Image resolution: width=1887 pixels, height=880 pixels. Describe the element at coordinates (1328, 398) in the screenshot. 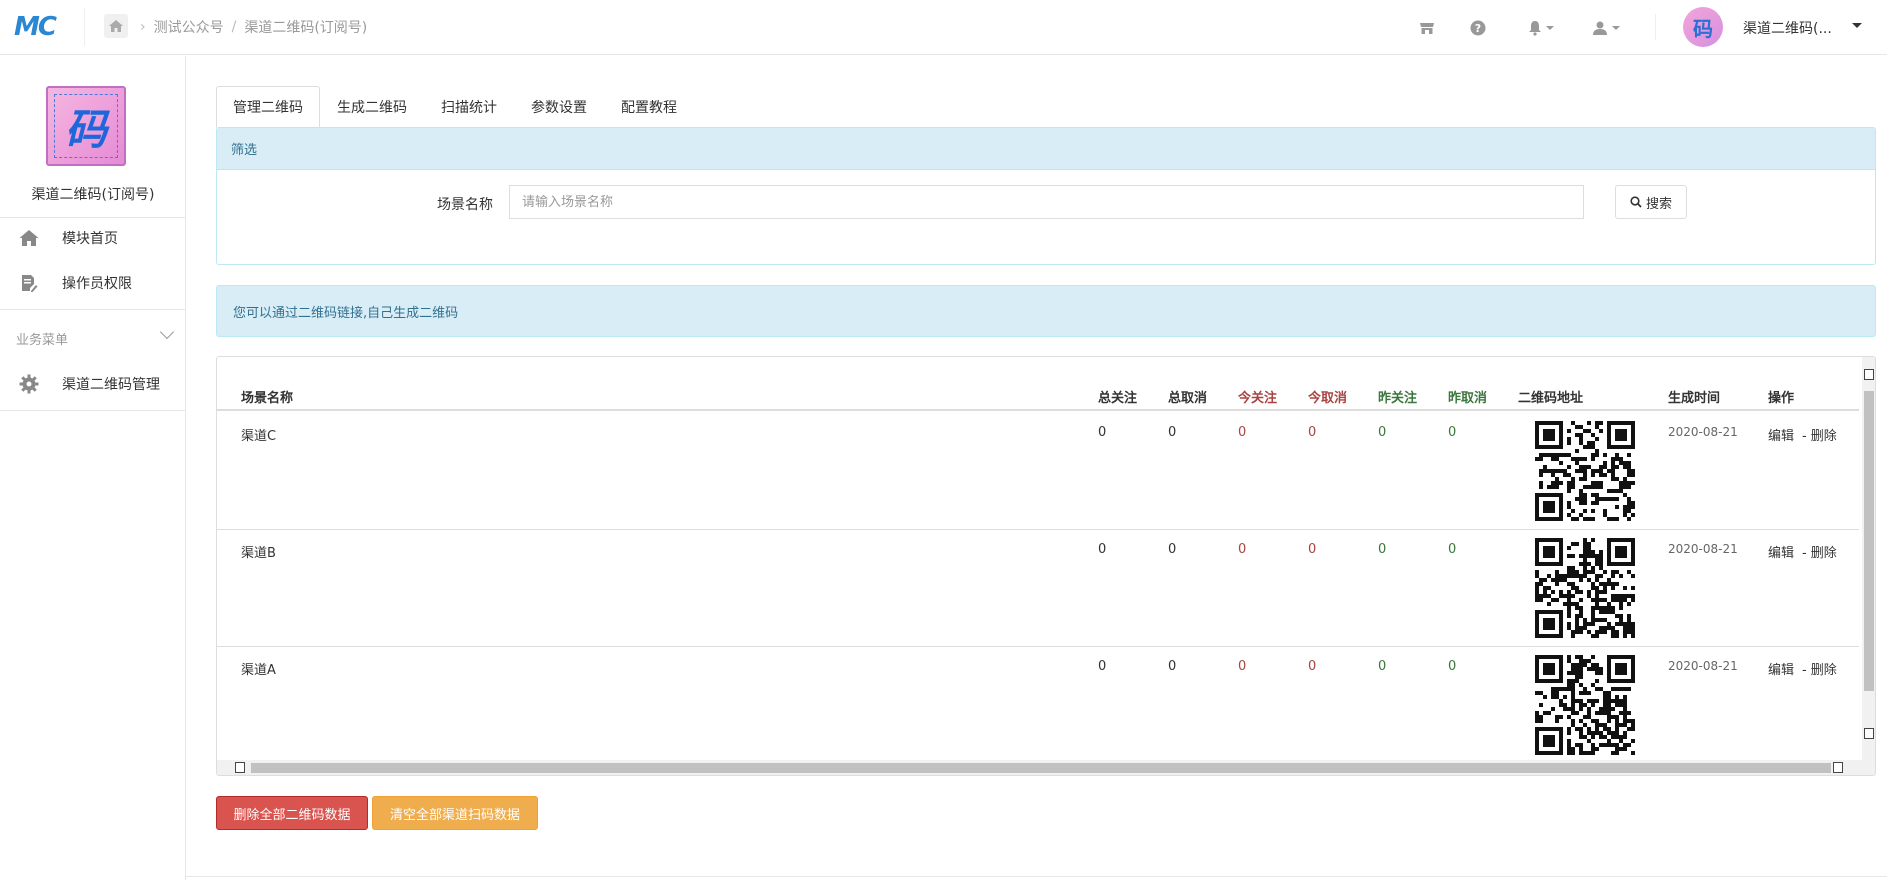

I see `col-today-cancel: 今取消` at that location.